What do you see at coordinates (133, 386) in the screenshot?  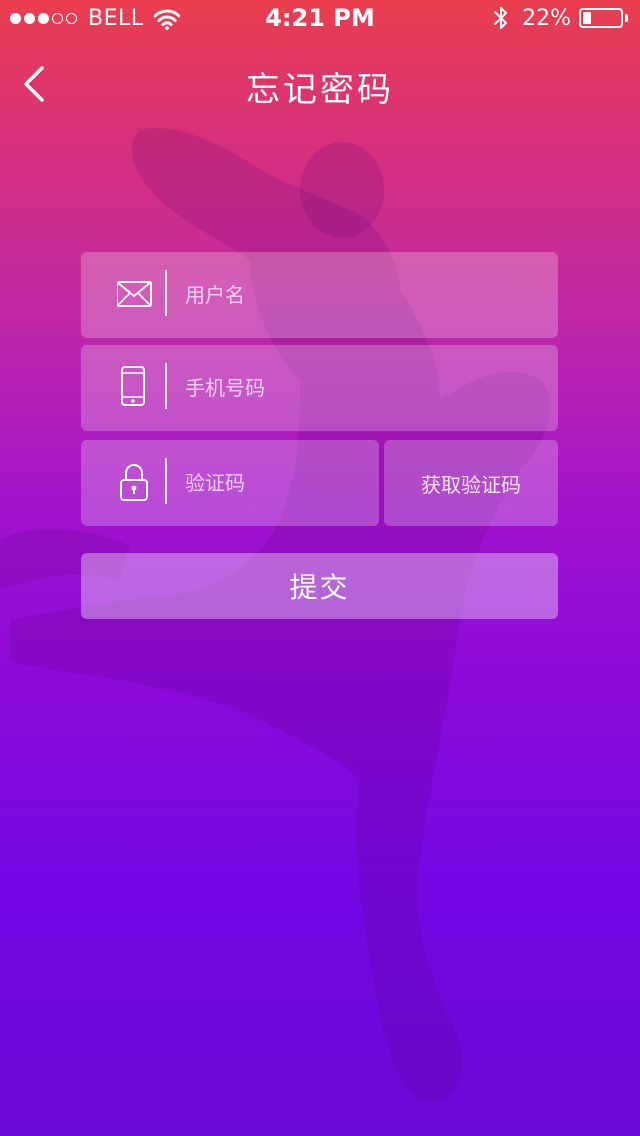 I see `phone-icon` at bounding box center [133, 386].